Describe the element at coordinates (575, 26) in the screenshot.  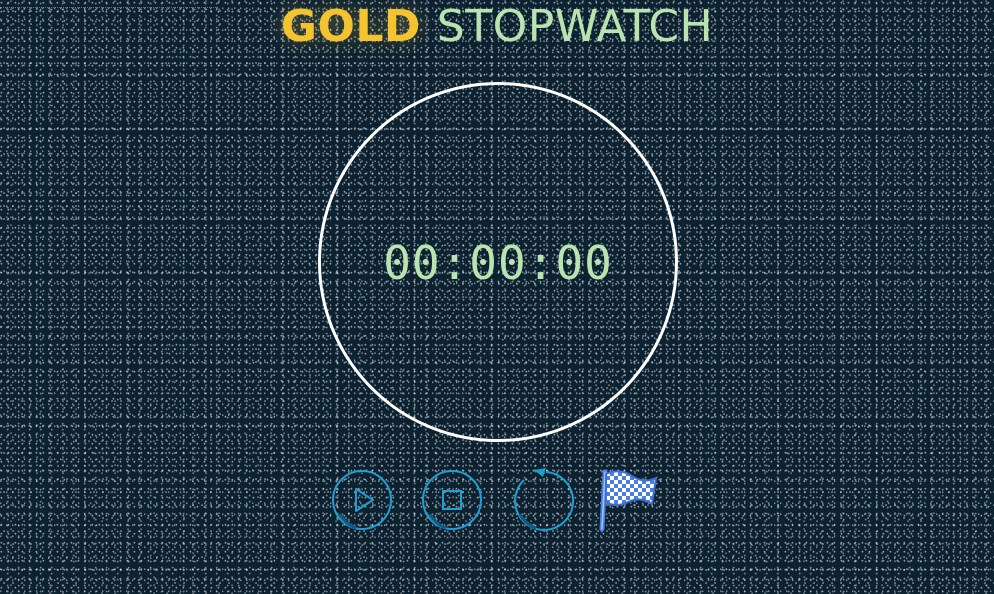
I see `title-rest: STOPWATCH` at that location.